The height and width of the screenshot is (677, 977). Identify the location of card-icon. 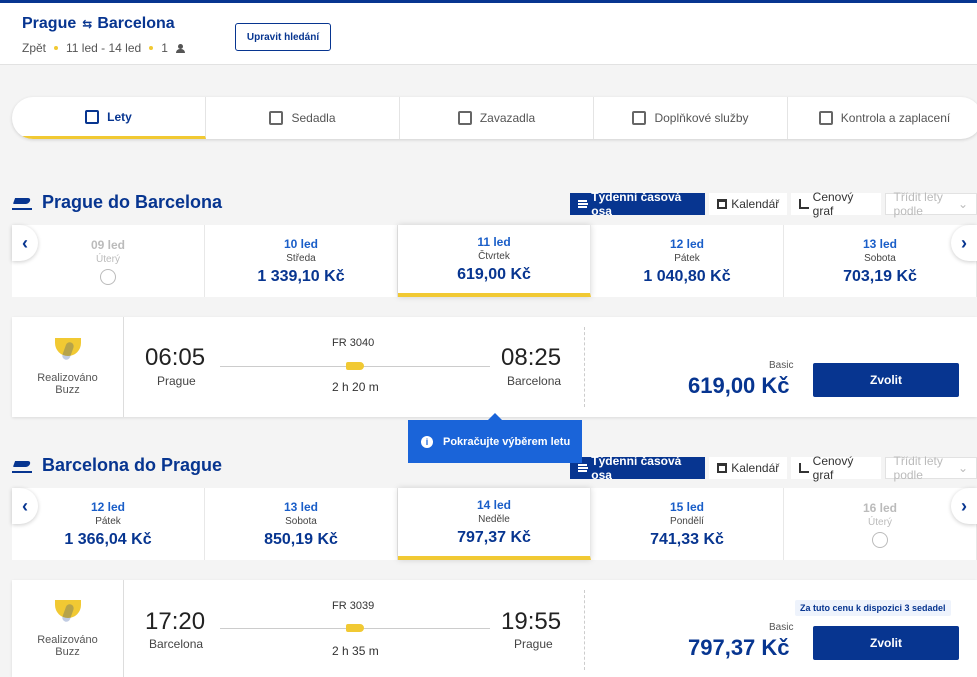
(825, 118).